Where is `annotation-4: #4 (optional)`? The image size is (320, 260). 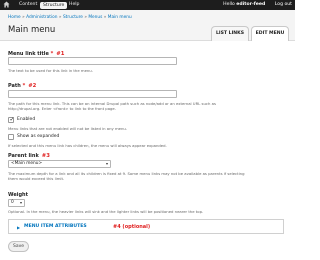
annotation-4: #4 (optional) is located at coordinates (132, 226).